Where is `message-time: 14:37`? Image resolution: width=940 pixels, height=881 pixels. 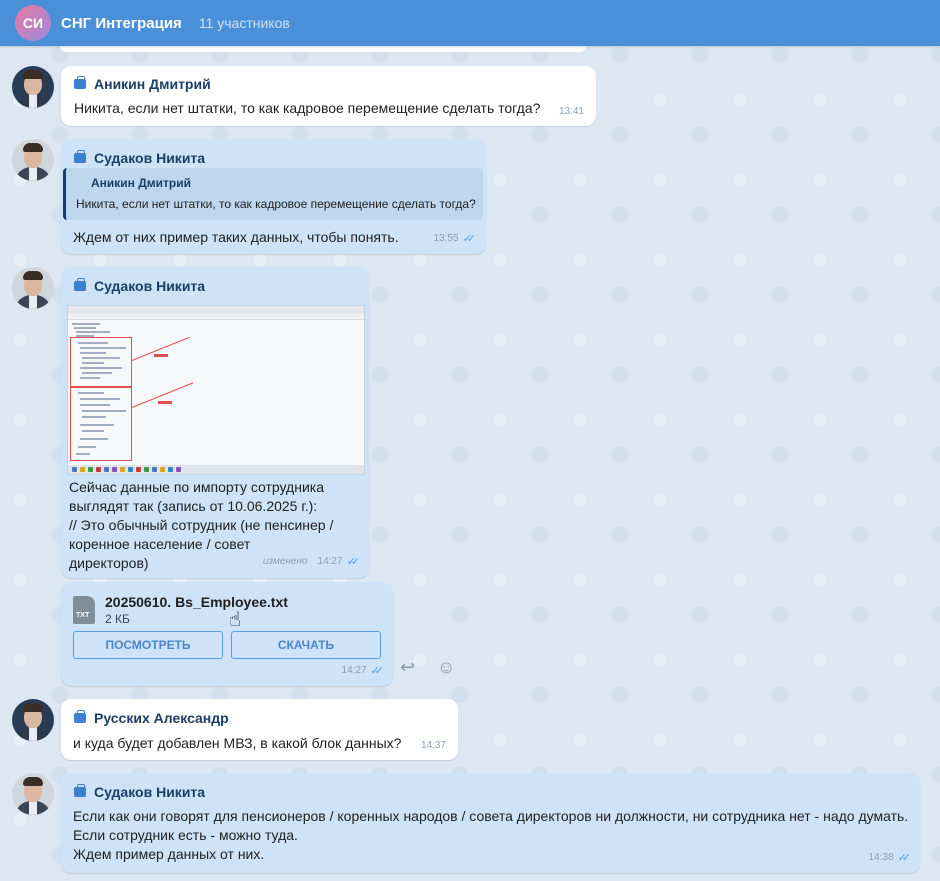 message-time: 14:37 is located at coordinates (433, 745).